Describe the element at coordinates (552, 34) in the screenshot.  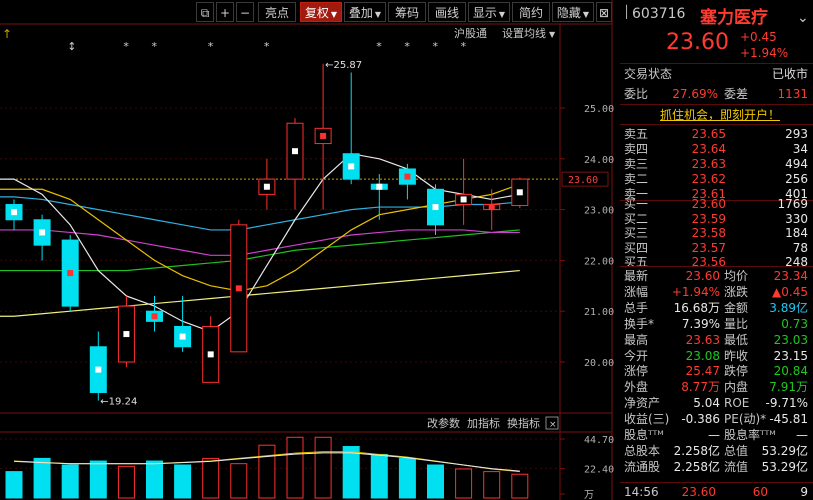
I see `dropdown-arrow-icon: ▼` at that location.